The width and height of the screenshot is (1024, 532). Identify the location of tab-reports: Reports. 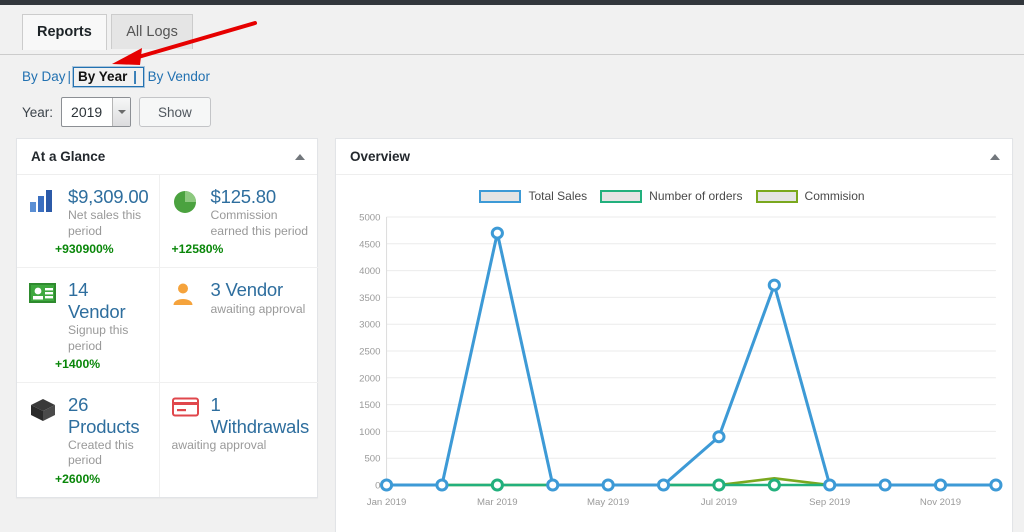
(64, 32).